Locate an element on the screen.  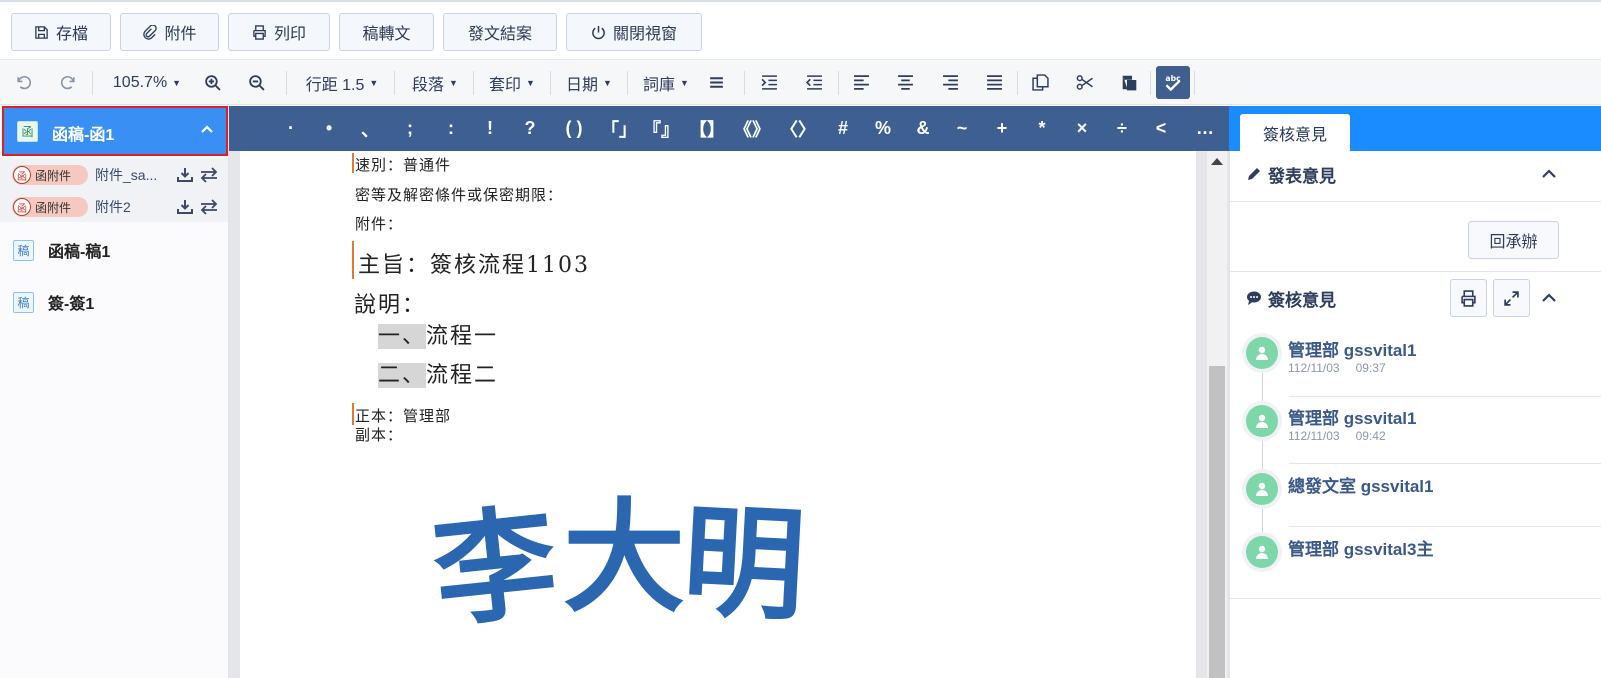
punctuation-button: : is located at coordinates (451, 128).